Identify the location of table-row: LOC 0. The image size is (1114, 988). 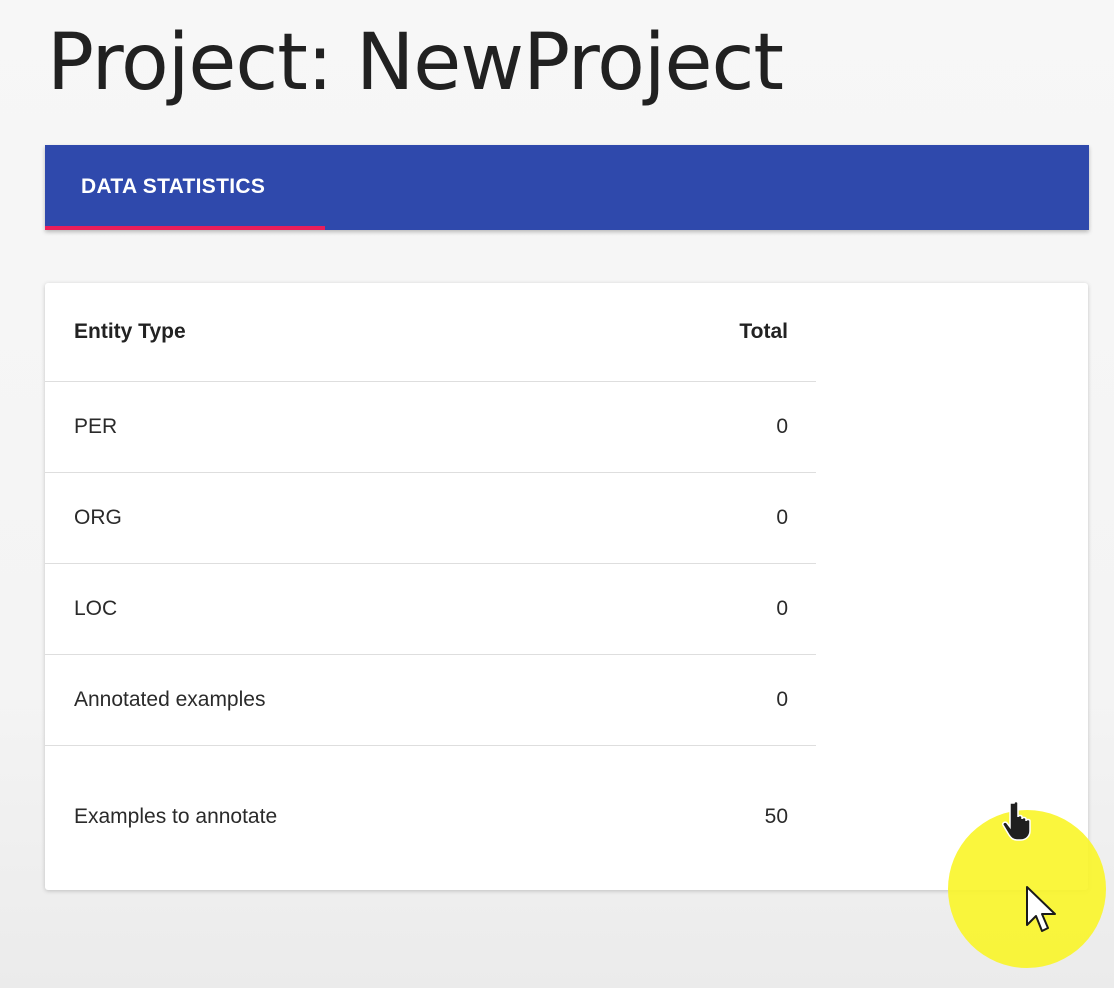
(430, 609).